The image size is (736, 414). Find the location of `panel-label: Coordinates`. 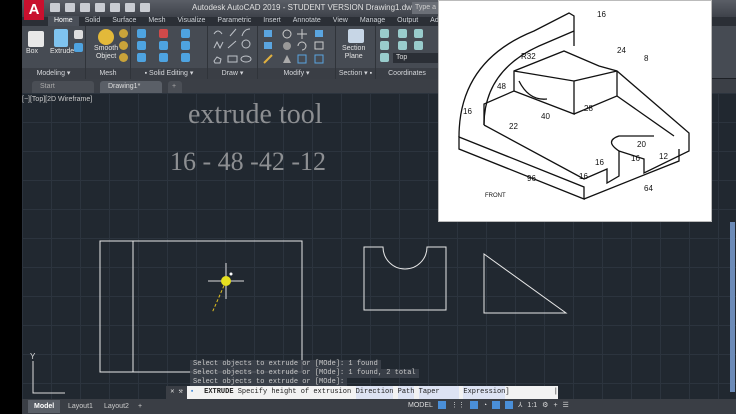

panel-label: Coordinates is located at coordinates (407, 73).